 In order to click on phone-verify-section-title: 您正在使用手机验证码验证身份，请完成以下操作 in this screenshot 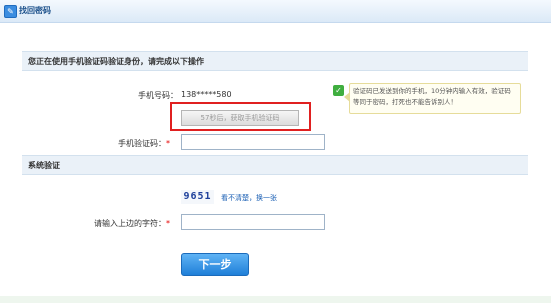, I will do `click(116, 61)`.